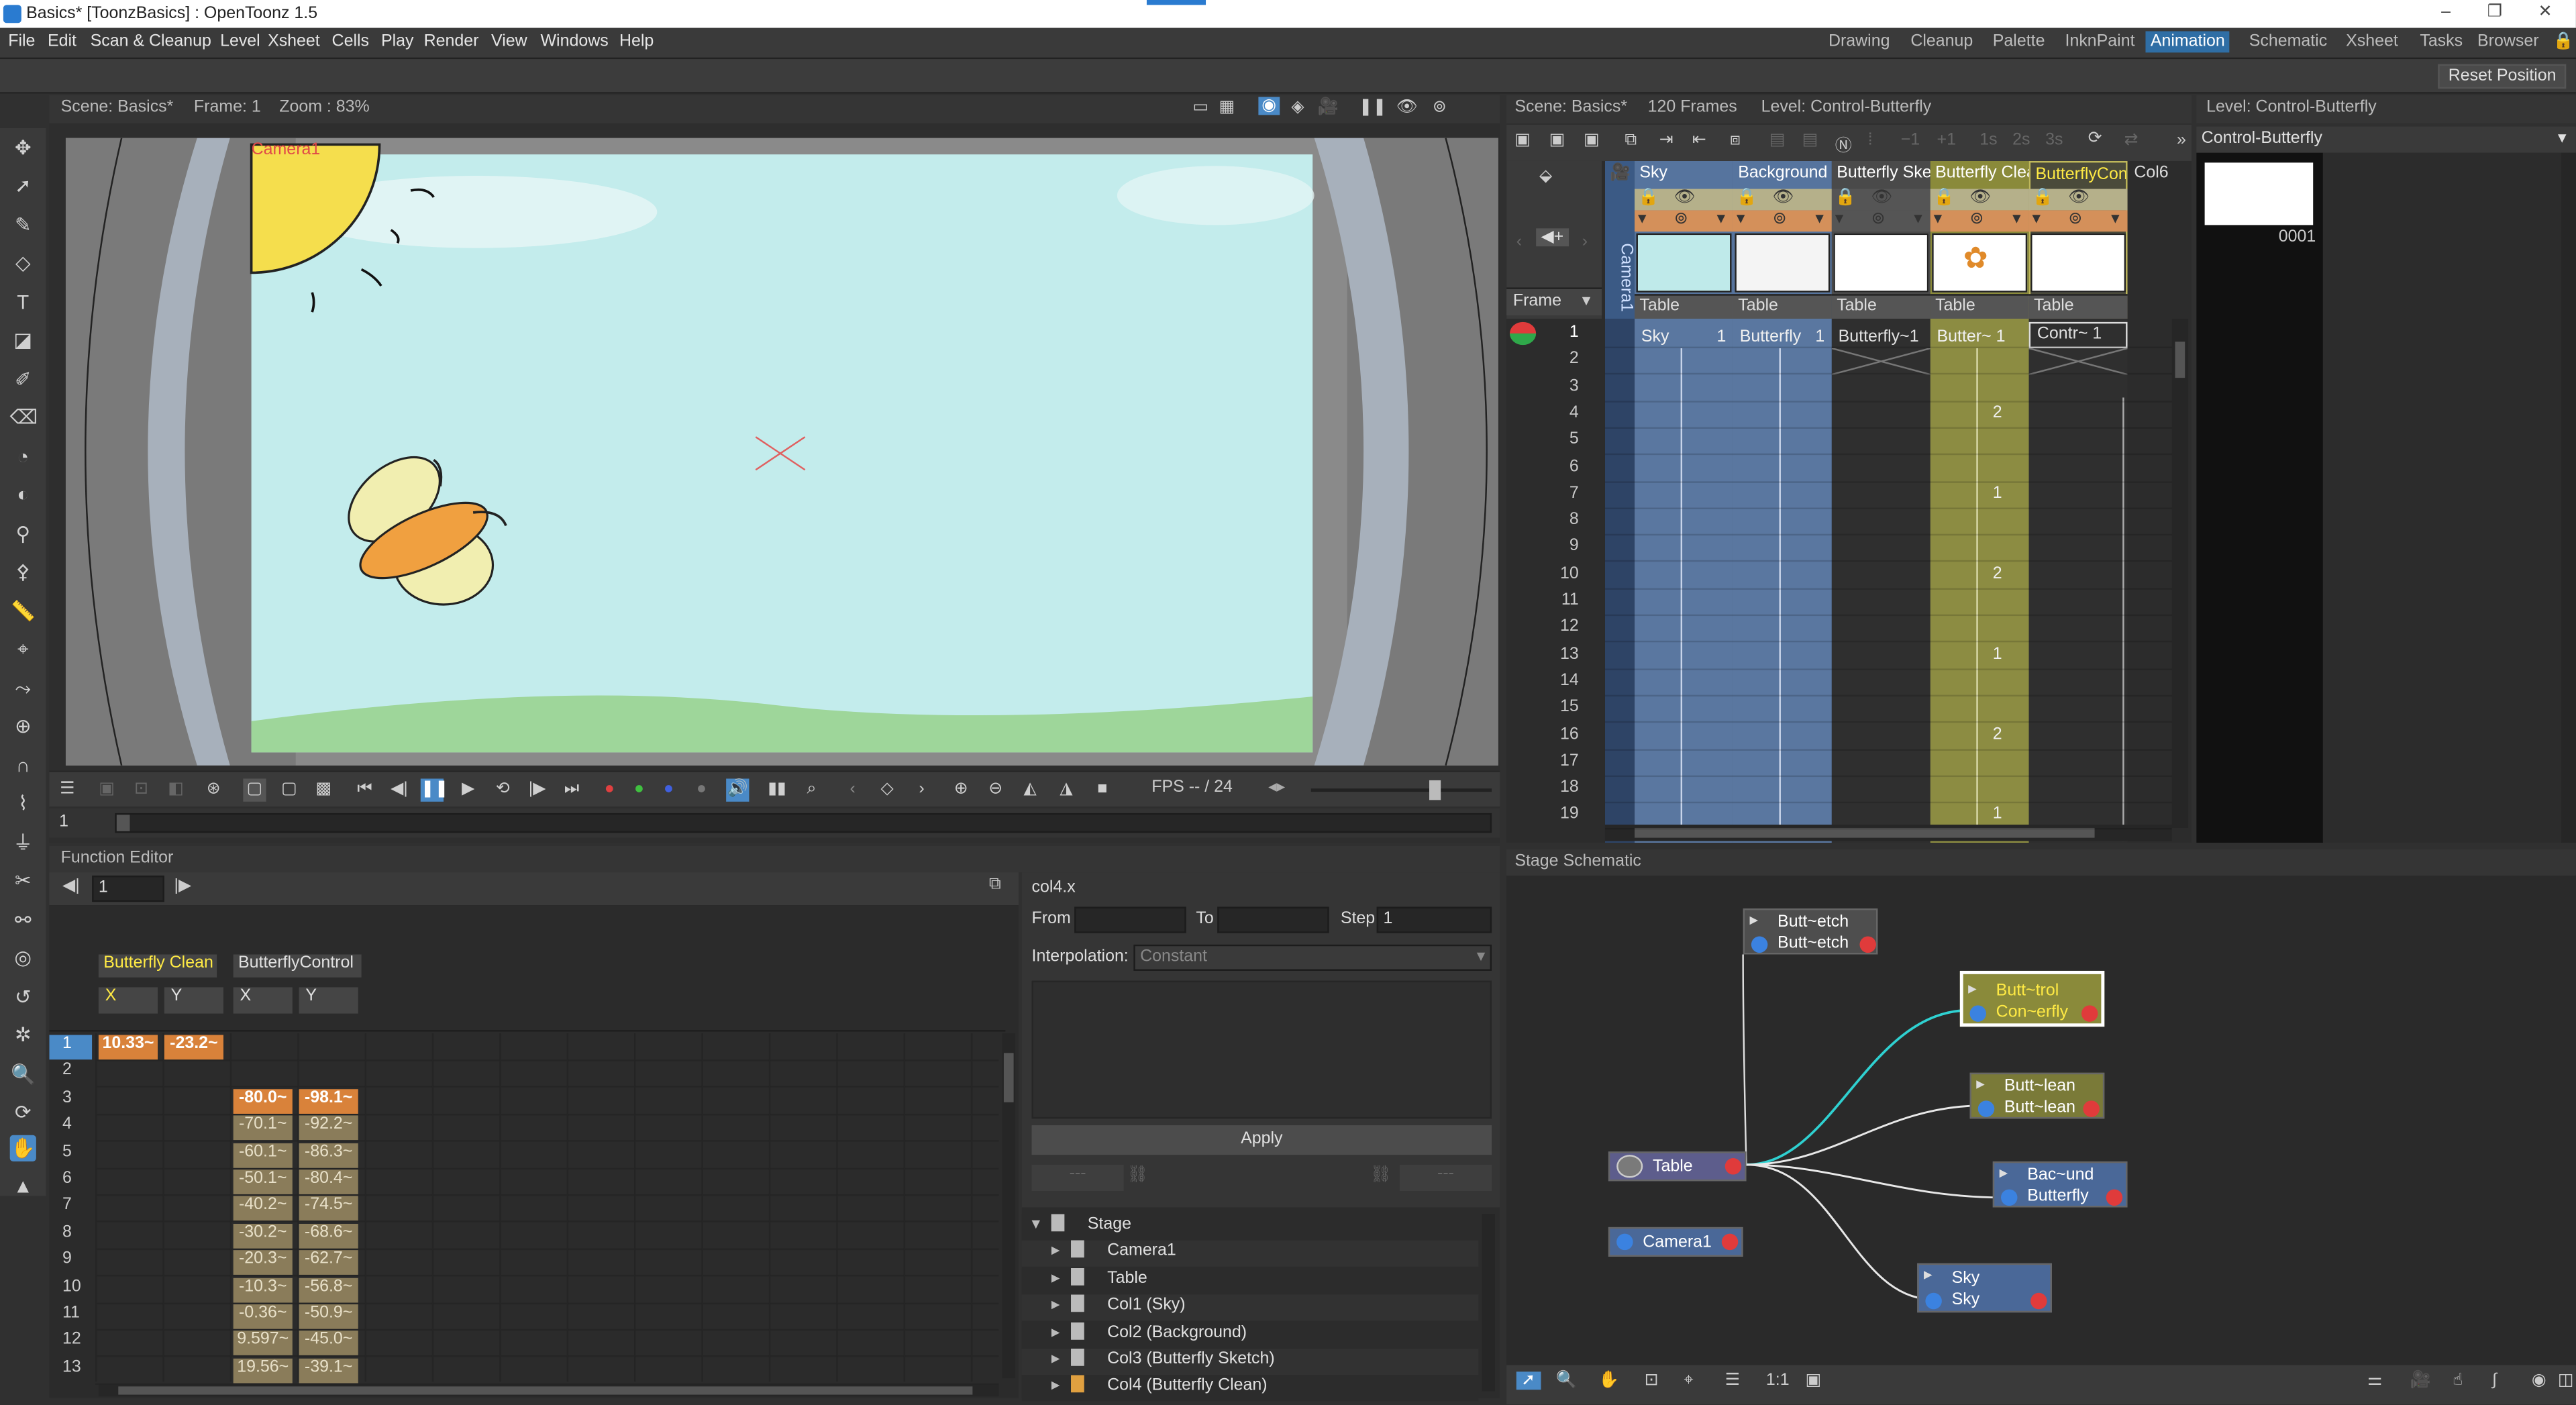 This screenshot has height=1405, width=2576. Describe the element at coordinates (2374, 1380) in the screenshot. I see `new-pegbar-icon: ⚌` at that location.